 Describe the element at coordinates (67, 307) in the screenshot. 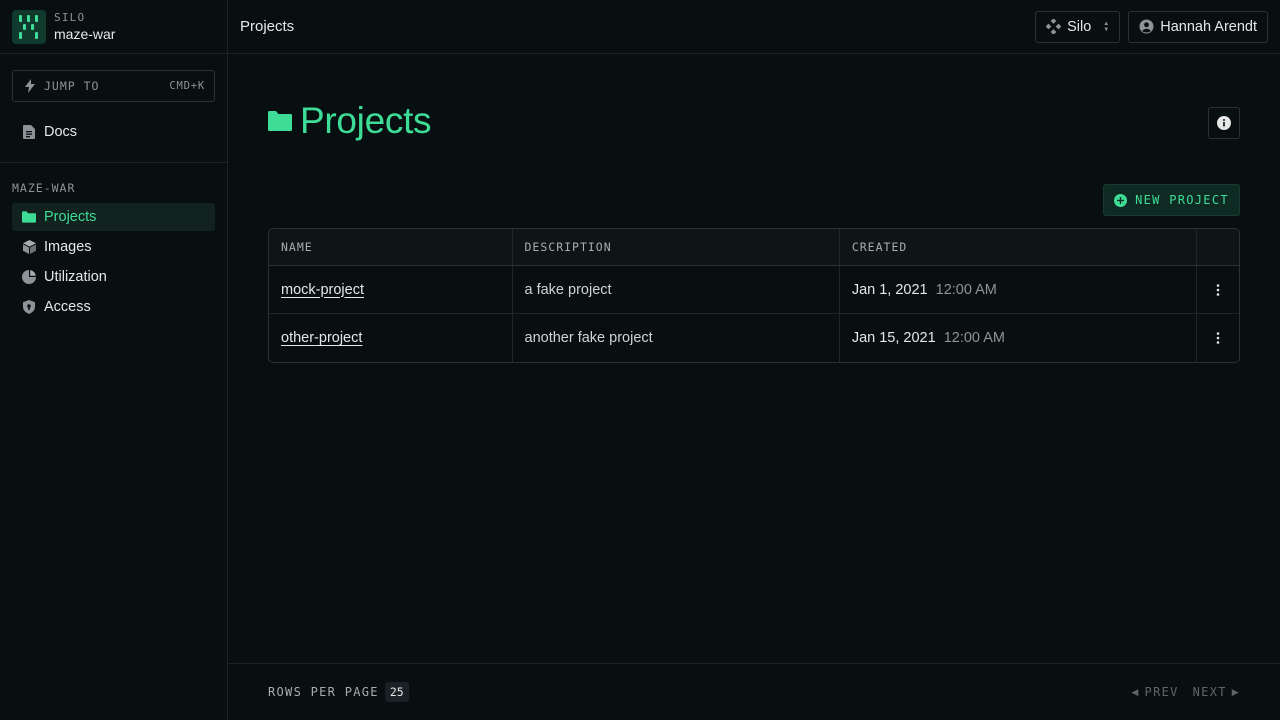

I see `sidebar-item-label: Access` at that location.